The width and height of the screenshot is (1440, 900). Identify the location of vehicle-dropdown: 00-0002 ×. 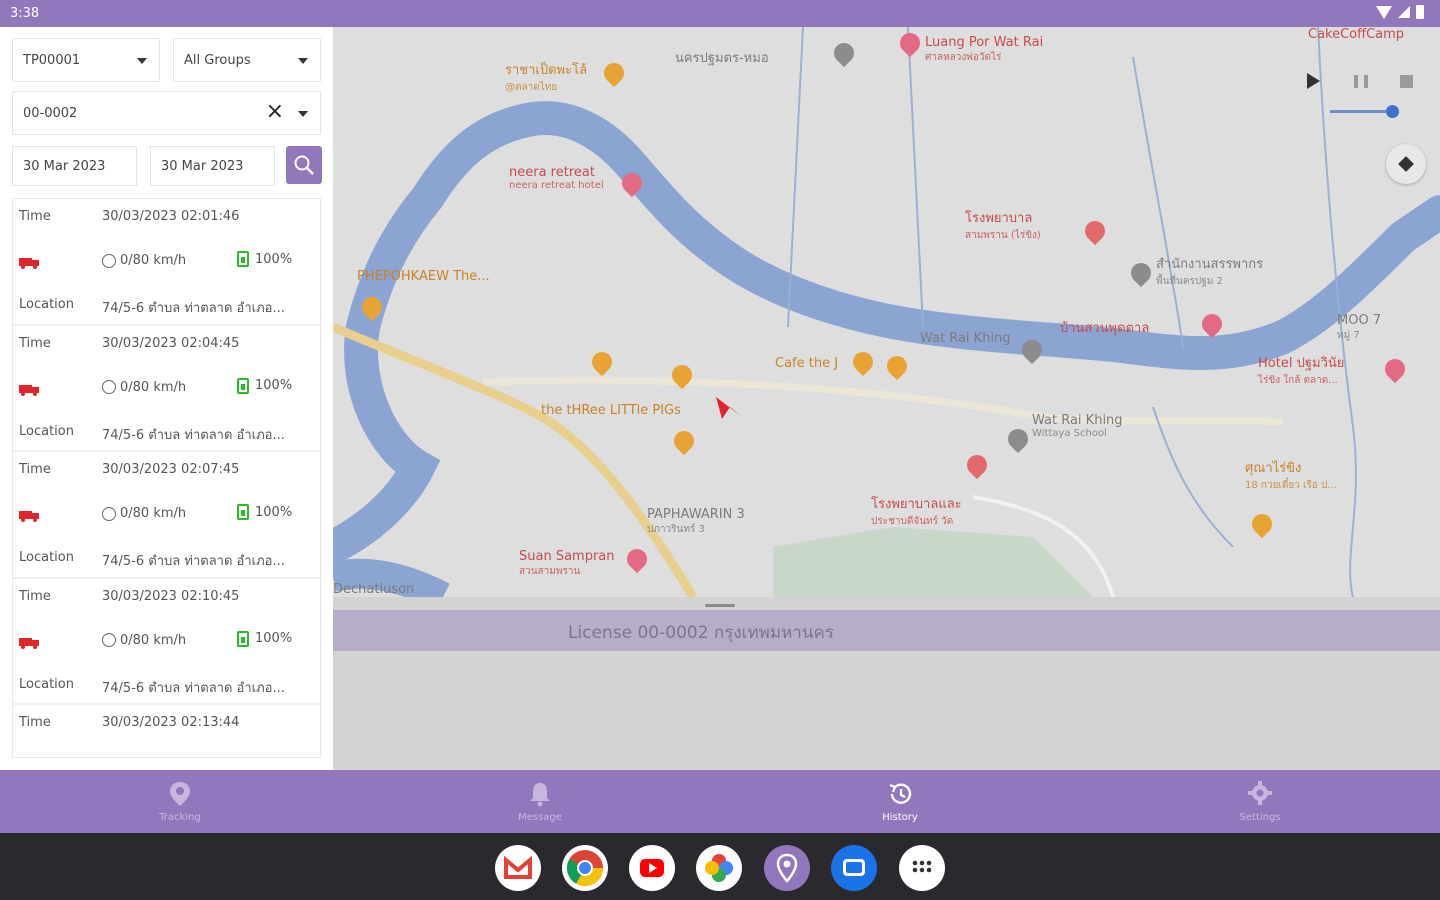
(166, 113).